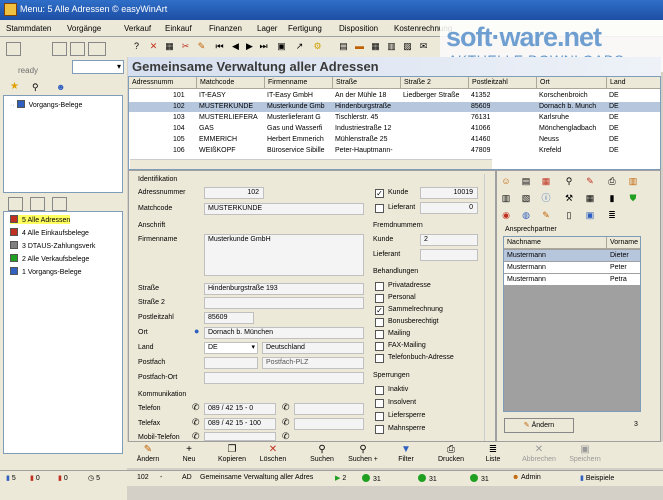  What do you see at coordinates (506, 215) in the screenshot?
I see `color-icon: ◉` at bounding box center [506, 215].